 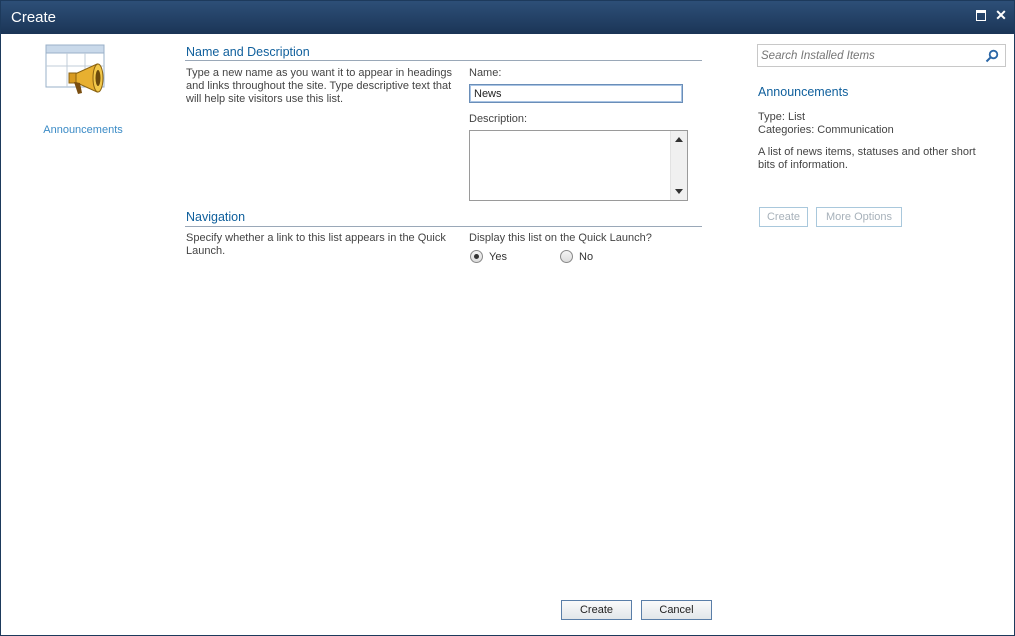 What do you see at coordinates (83, 130) in the screenshot?
I see `template-name-link: Announcements` at bounding box center [83, 130].